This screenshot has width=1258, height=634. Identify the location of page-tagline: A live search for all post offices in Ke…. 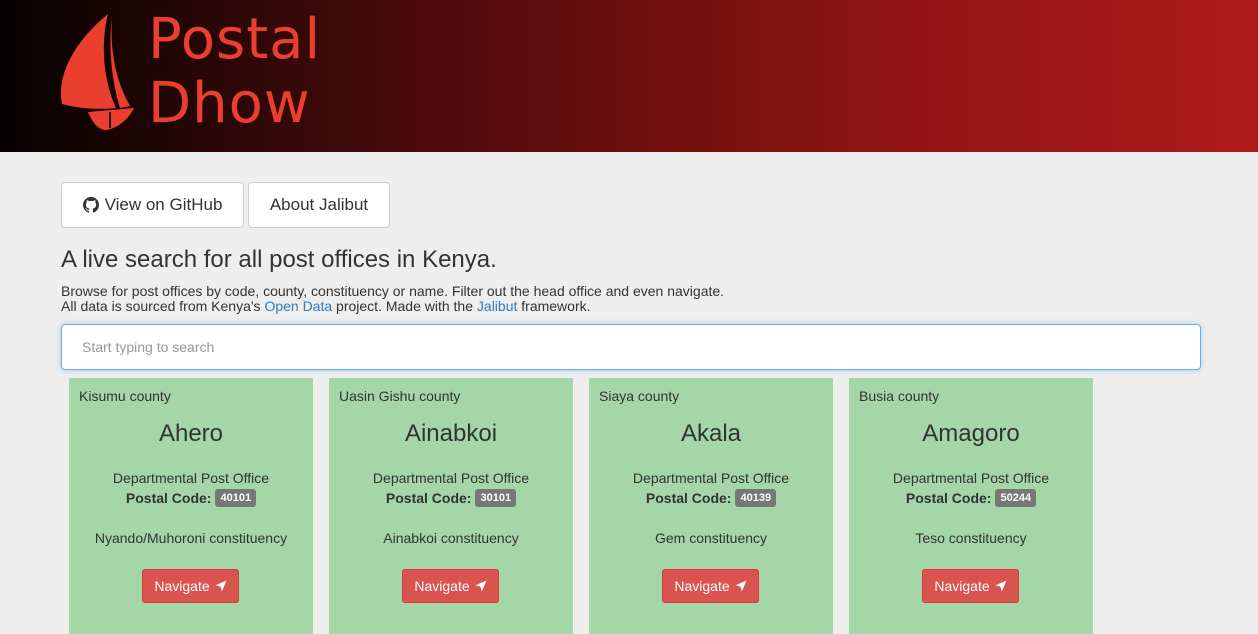
(279, 259).